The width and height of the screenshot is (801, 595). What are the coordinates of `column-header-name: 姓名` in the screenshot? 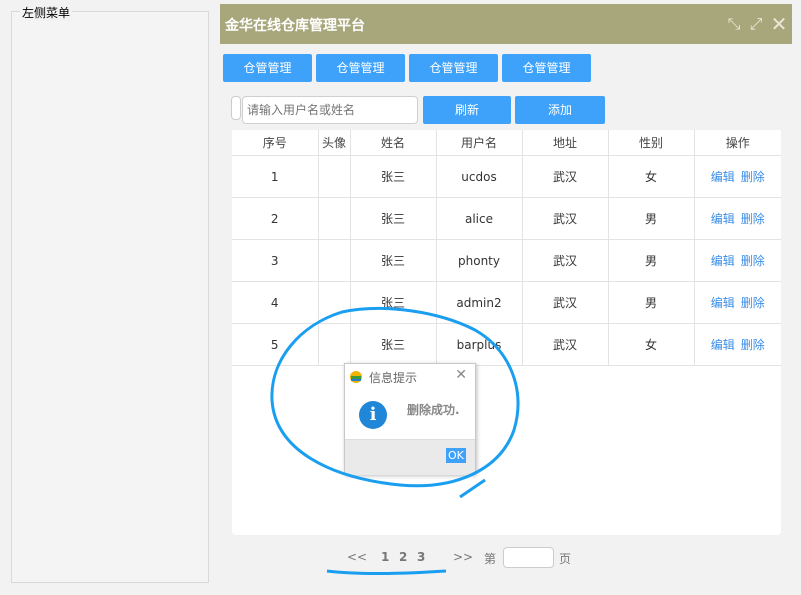 It's located at (393, 143).